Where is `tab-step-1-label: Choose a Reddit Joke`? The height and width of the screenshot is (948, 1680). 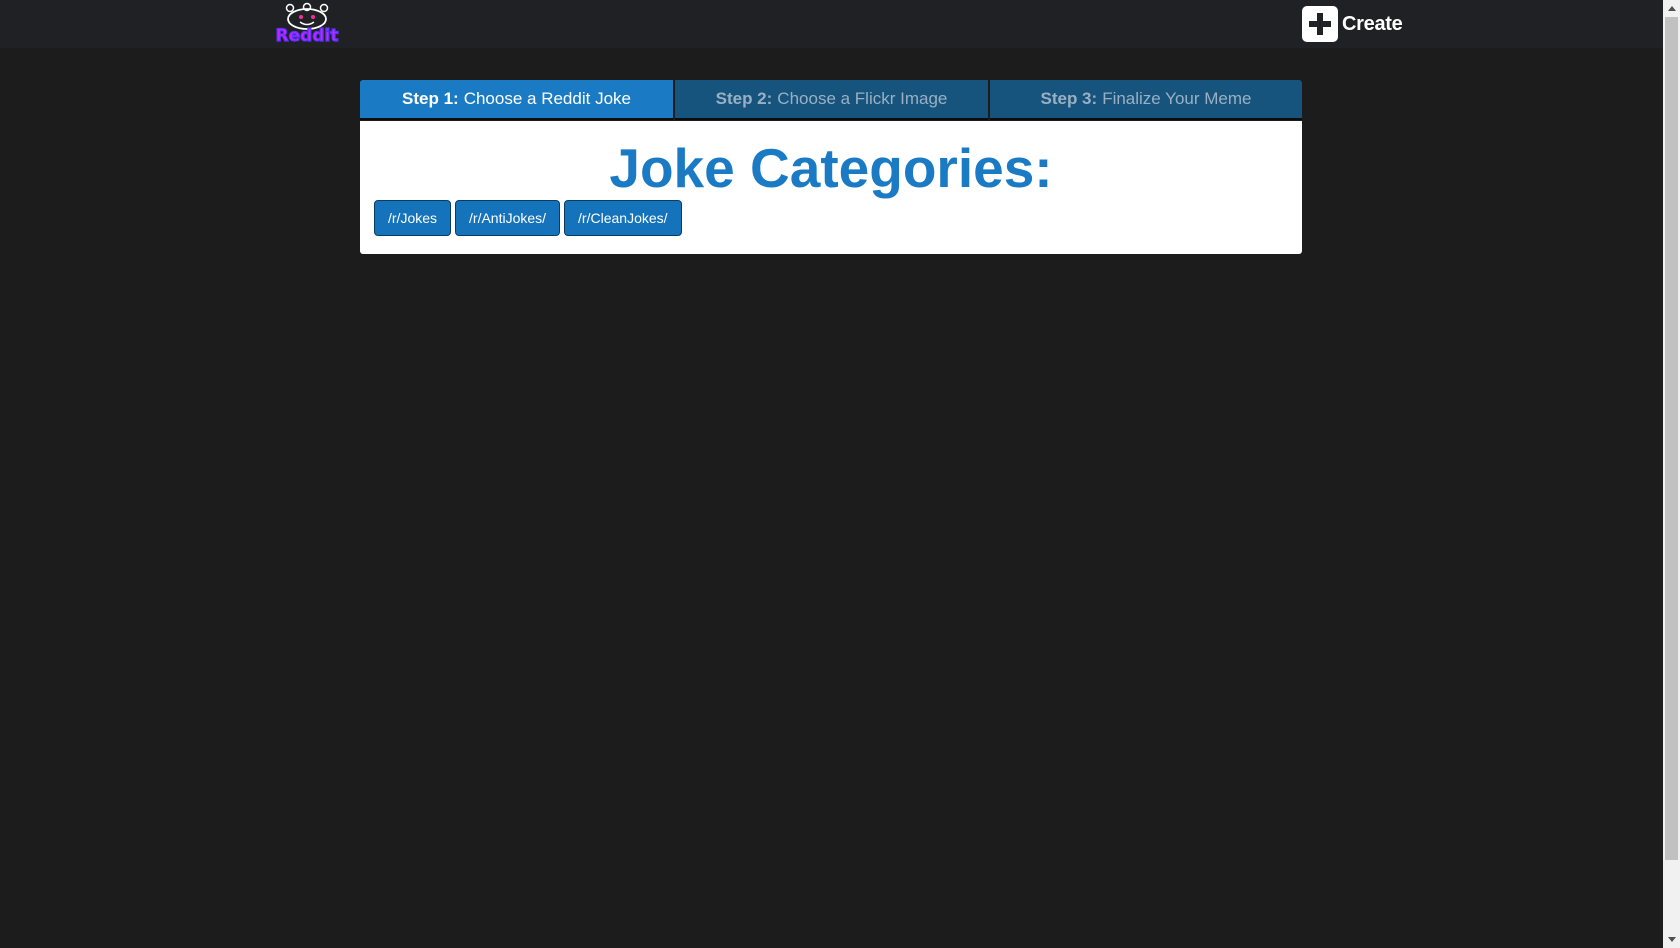
tab-step-1-label: Choose a Reddit Joke is located at coordinates (547, 98).